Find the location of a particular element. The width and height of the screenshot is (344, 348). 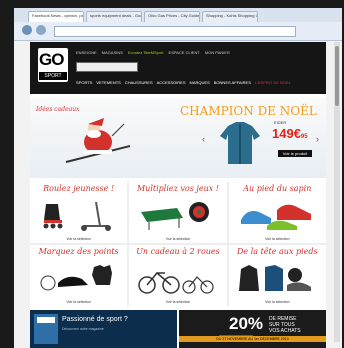

tile-cadeau-2-roues: Un cadeau à 2 roues Voir la sélection is located at coordinates (178, 275).